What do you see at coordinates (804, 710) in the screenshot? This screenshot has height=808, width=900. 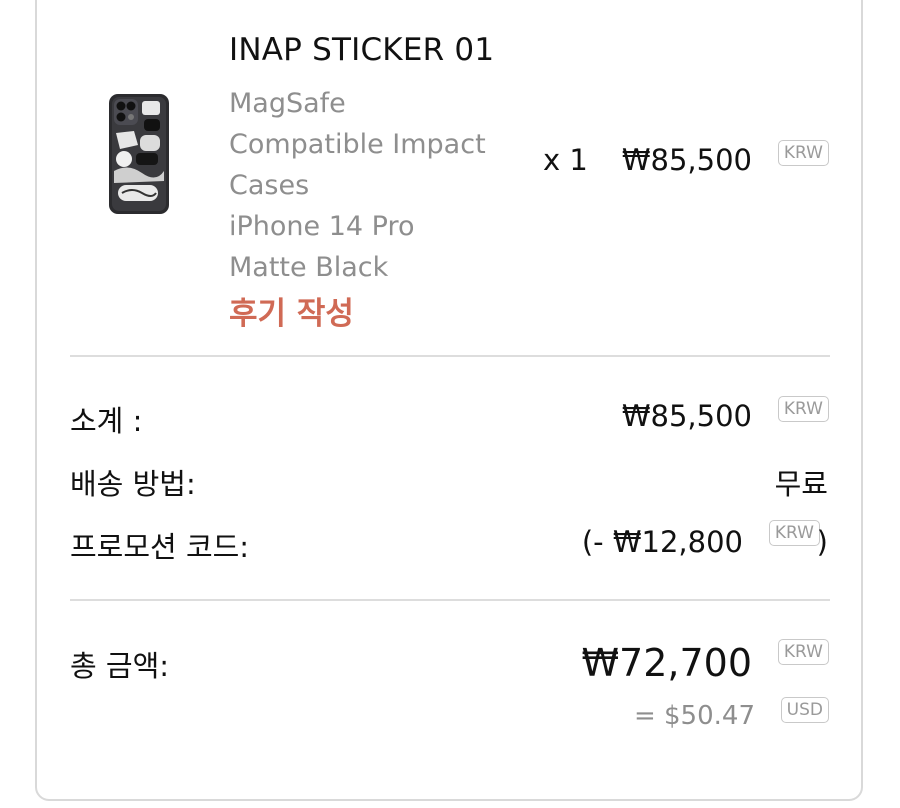 I see `currency-badge: USD` at bounding box center [804, 710].